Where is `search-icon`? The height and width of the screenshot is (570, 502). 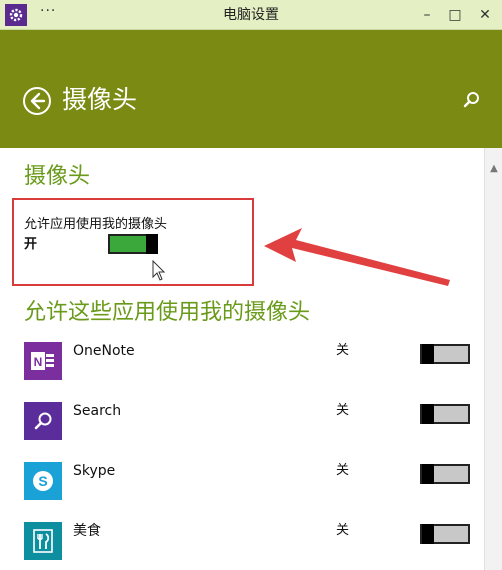
search-icon is located at coordinates (471, 100).